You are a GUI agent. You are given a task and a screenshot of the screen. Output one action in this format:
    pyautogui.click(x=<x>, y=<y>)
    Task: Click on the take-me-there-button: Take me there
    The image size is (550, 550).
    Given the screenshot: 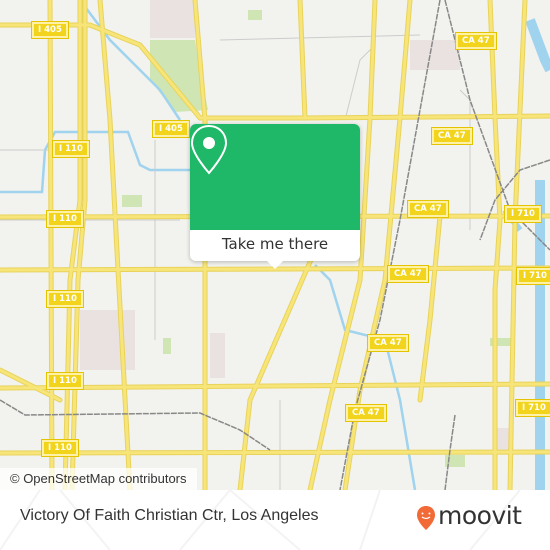 What is the action you would take?
    pyautogui.click(x=275, y=245)
    